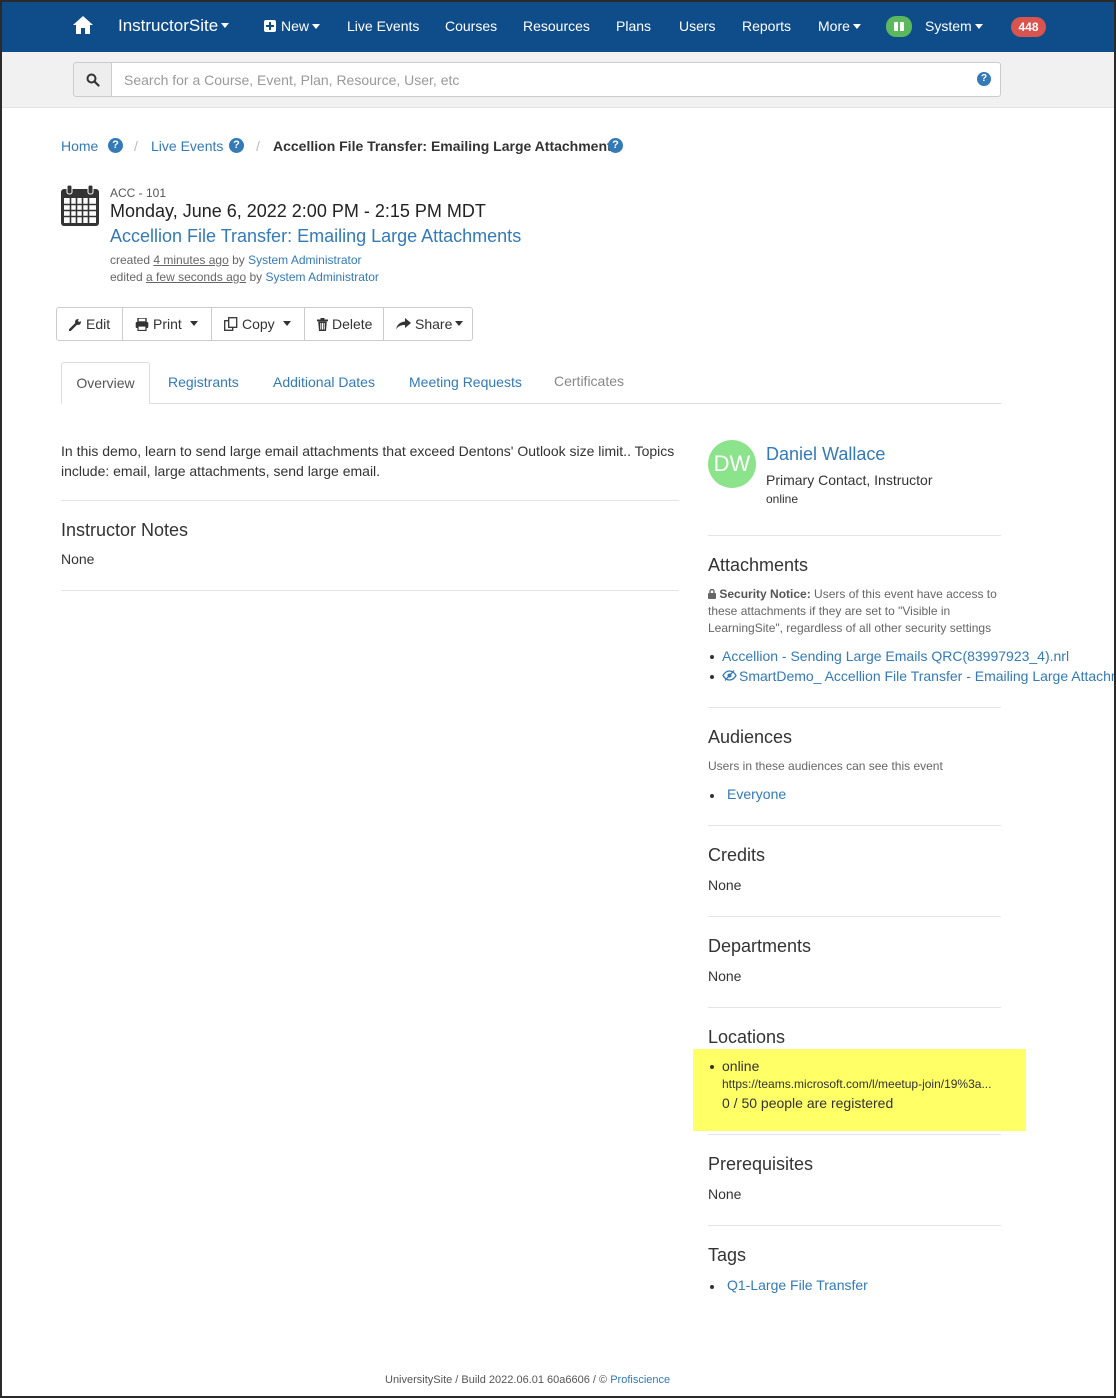 The width and height of the screenshot is (1116, 1398). I want to click on nav-resources: Resources, so click(556, 26).